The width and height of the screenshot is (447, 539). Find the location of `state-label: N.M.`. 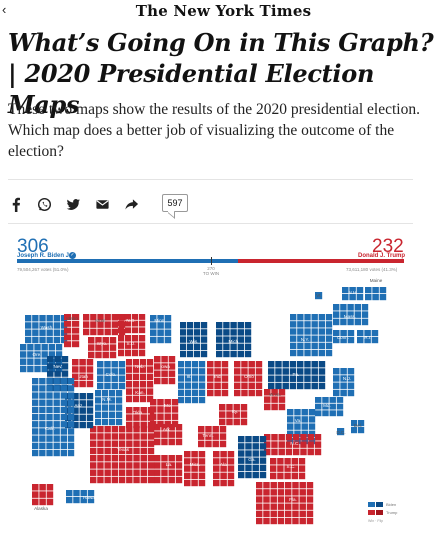

state-label: N.M. is located at coordinates (107, 399).